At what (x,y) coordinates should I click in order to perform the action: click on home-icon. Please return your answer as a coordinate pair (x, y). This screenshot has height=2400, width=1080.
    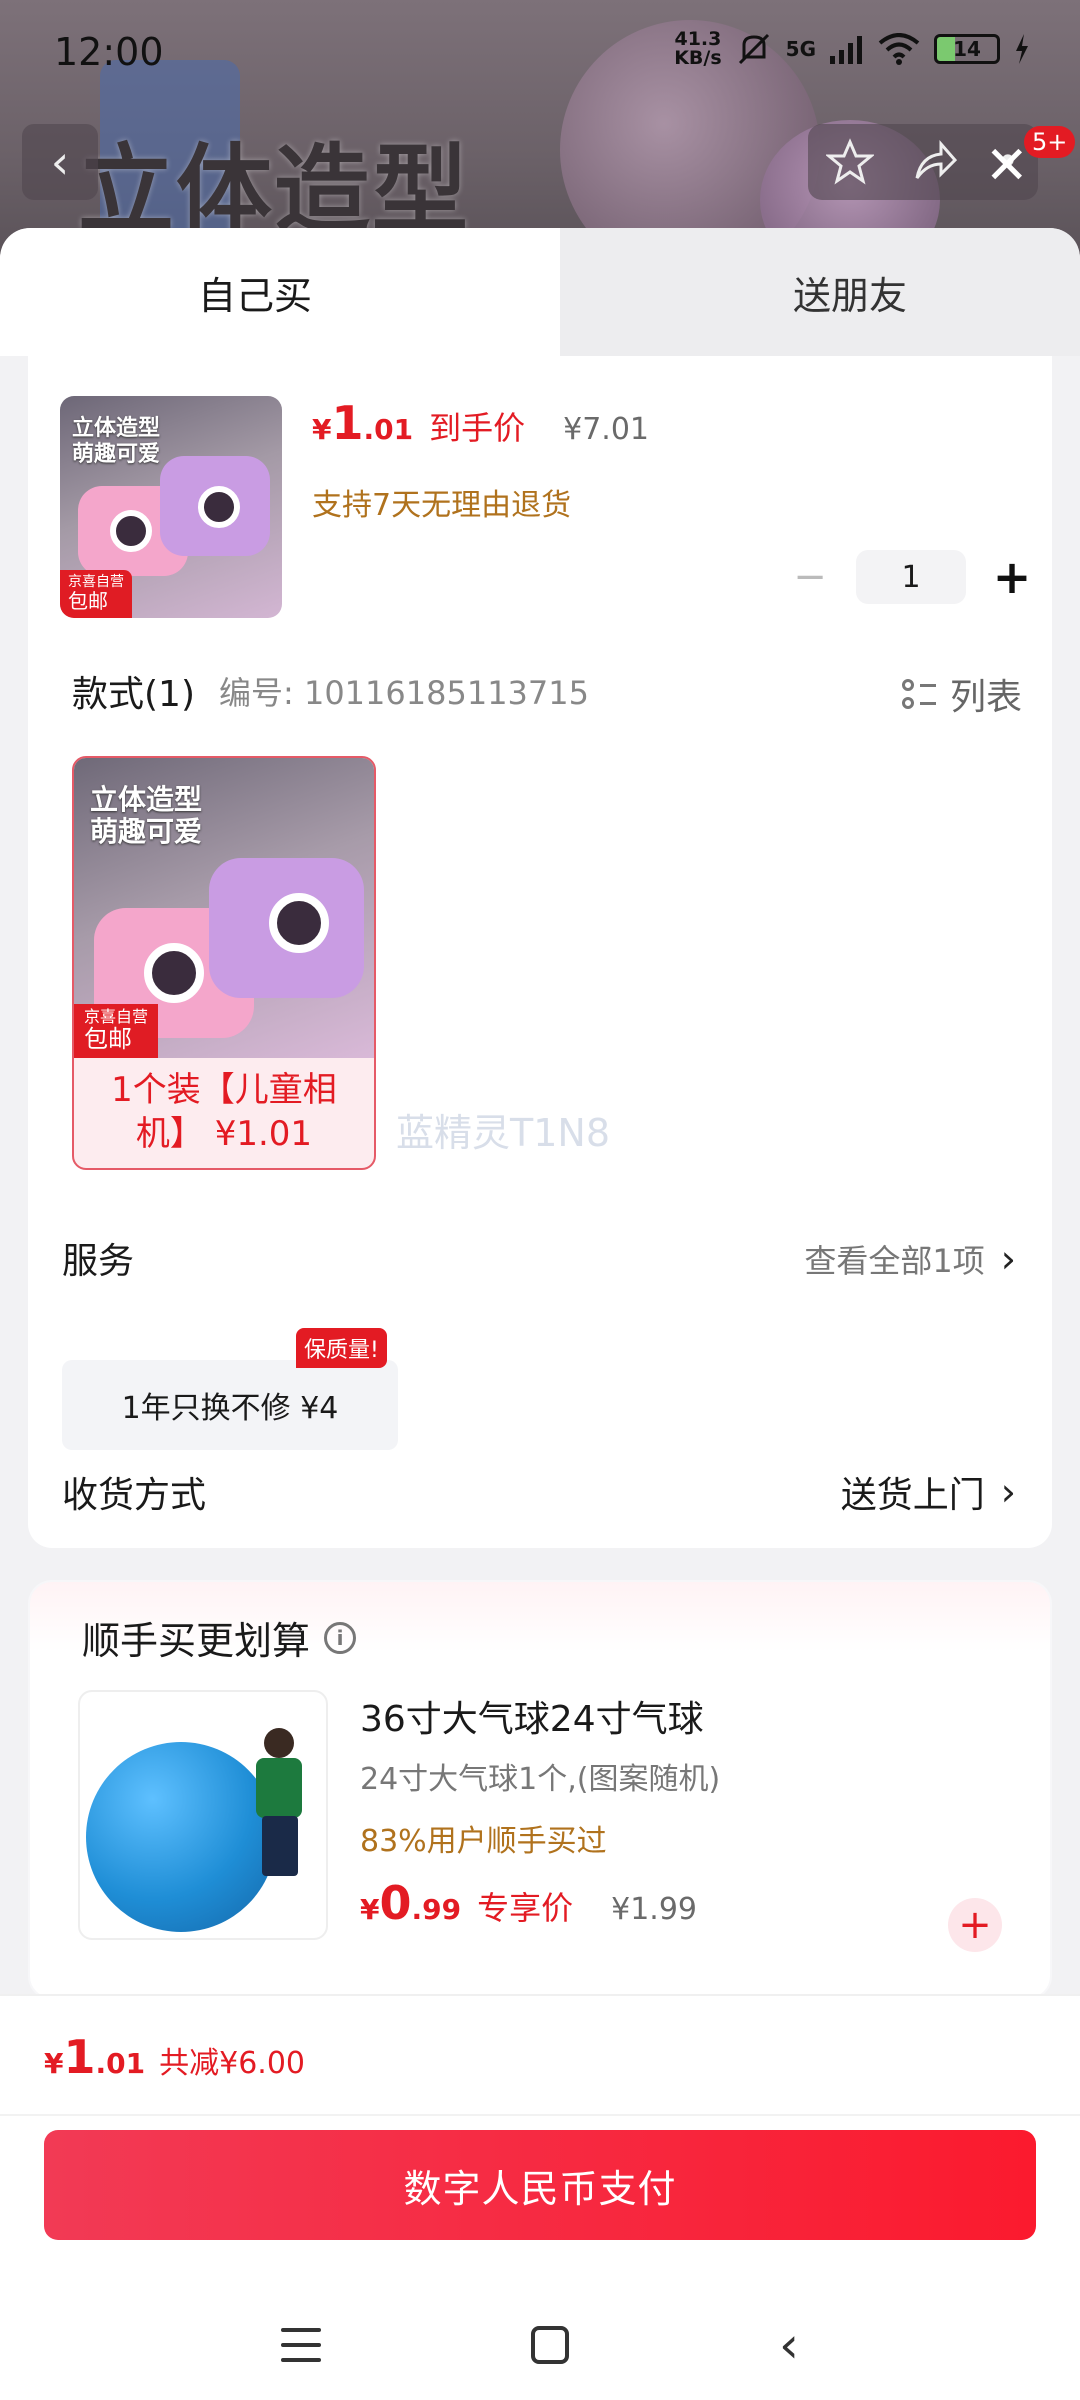
    Looking at the image, I should click on (550, 2345).